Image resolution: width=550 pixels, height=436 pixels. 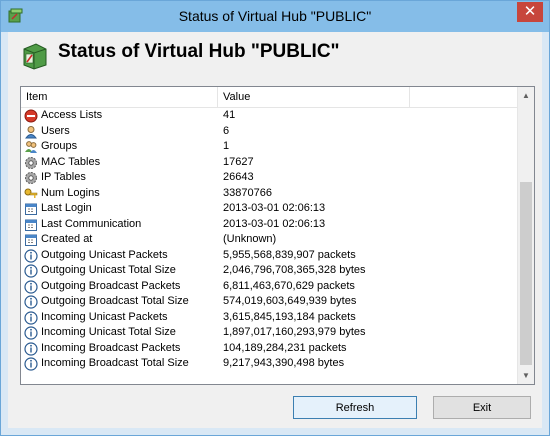 I want to click on list-item-label: Incoming Unicast Packets, so click(x=104, y=316).